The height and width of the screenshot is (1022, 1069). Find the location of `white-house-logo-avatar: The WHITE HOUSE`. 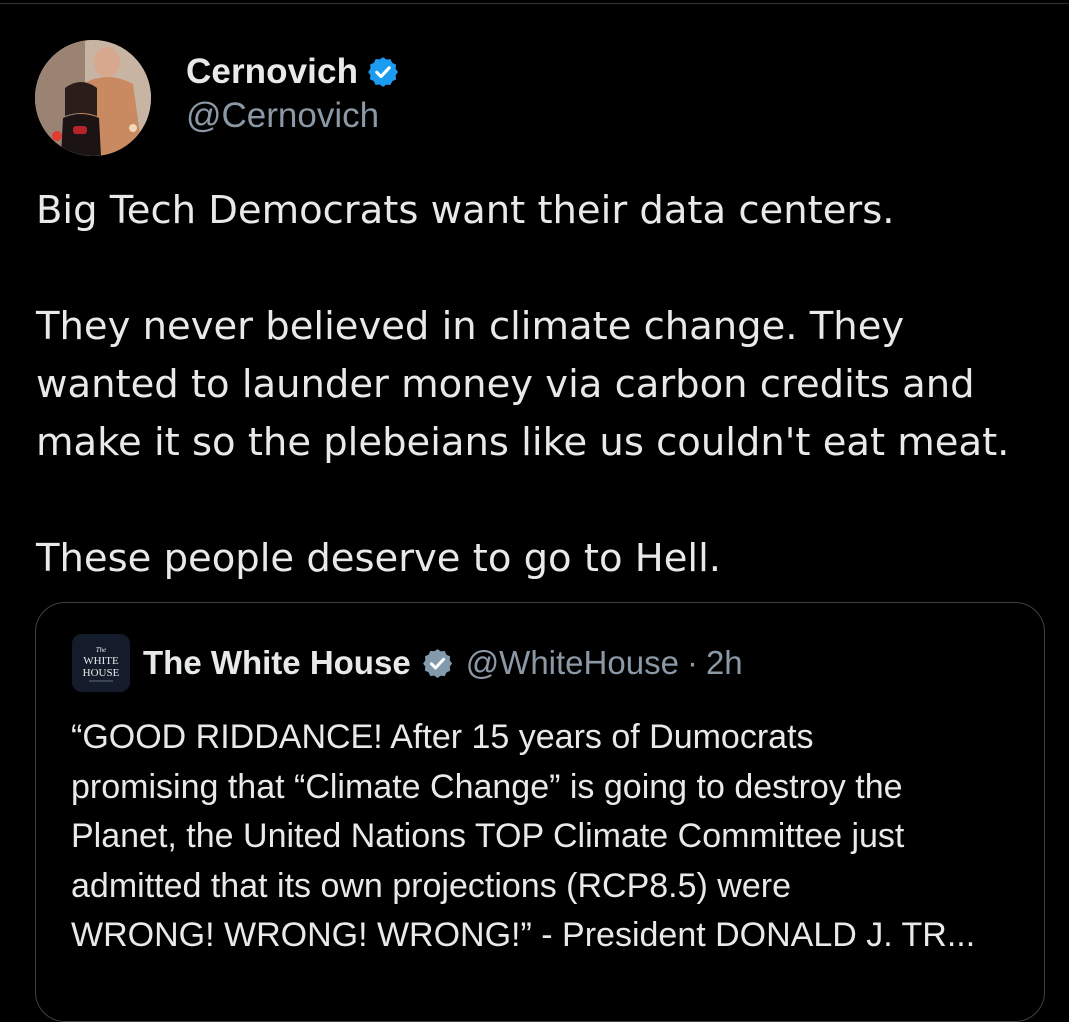

white-house-logo-avatar: The WHITE HOUSE is located at coordinates (101, 663).